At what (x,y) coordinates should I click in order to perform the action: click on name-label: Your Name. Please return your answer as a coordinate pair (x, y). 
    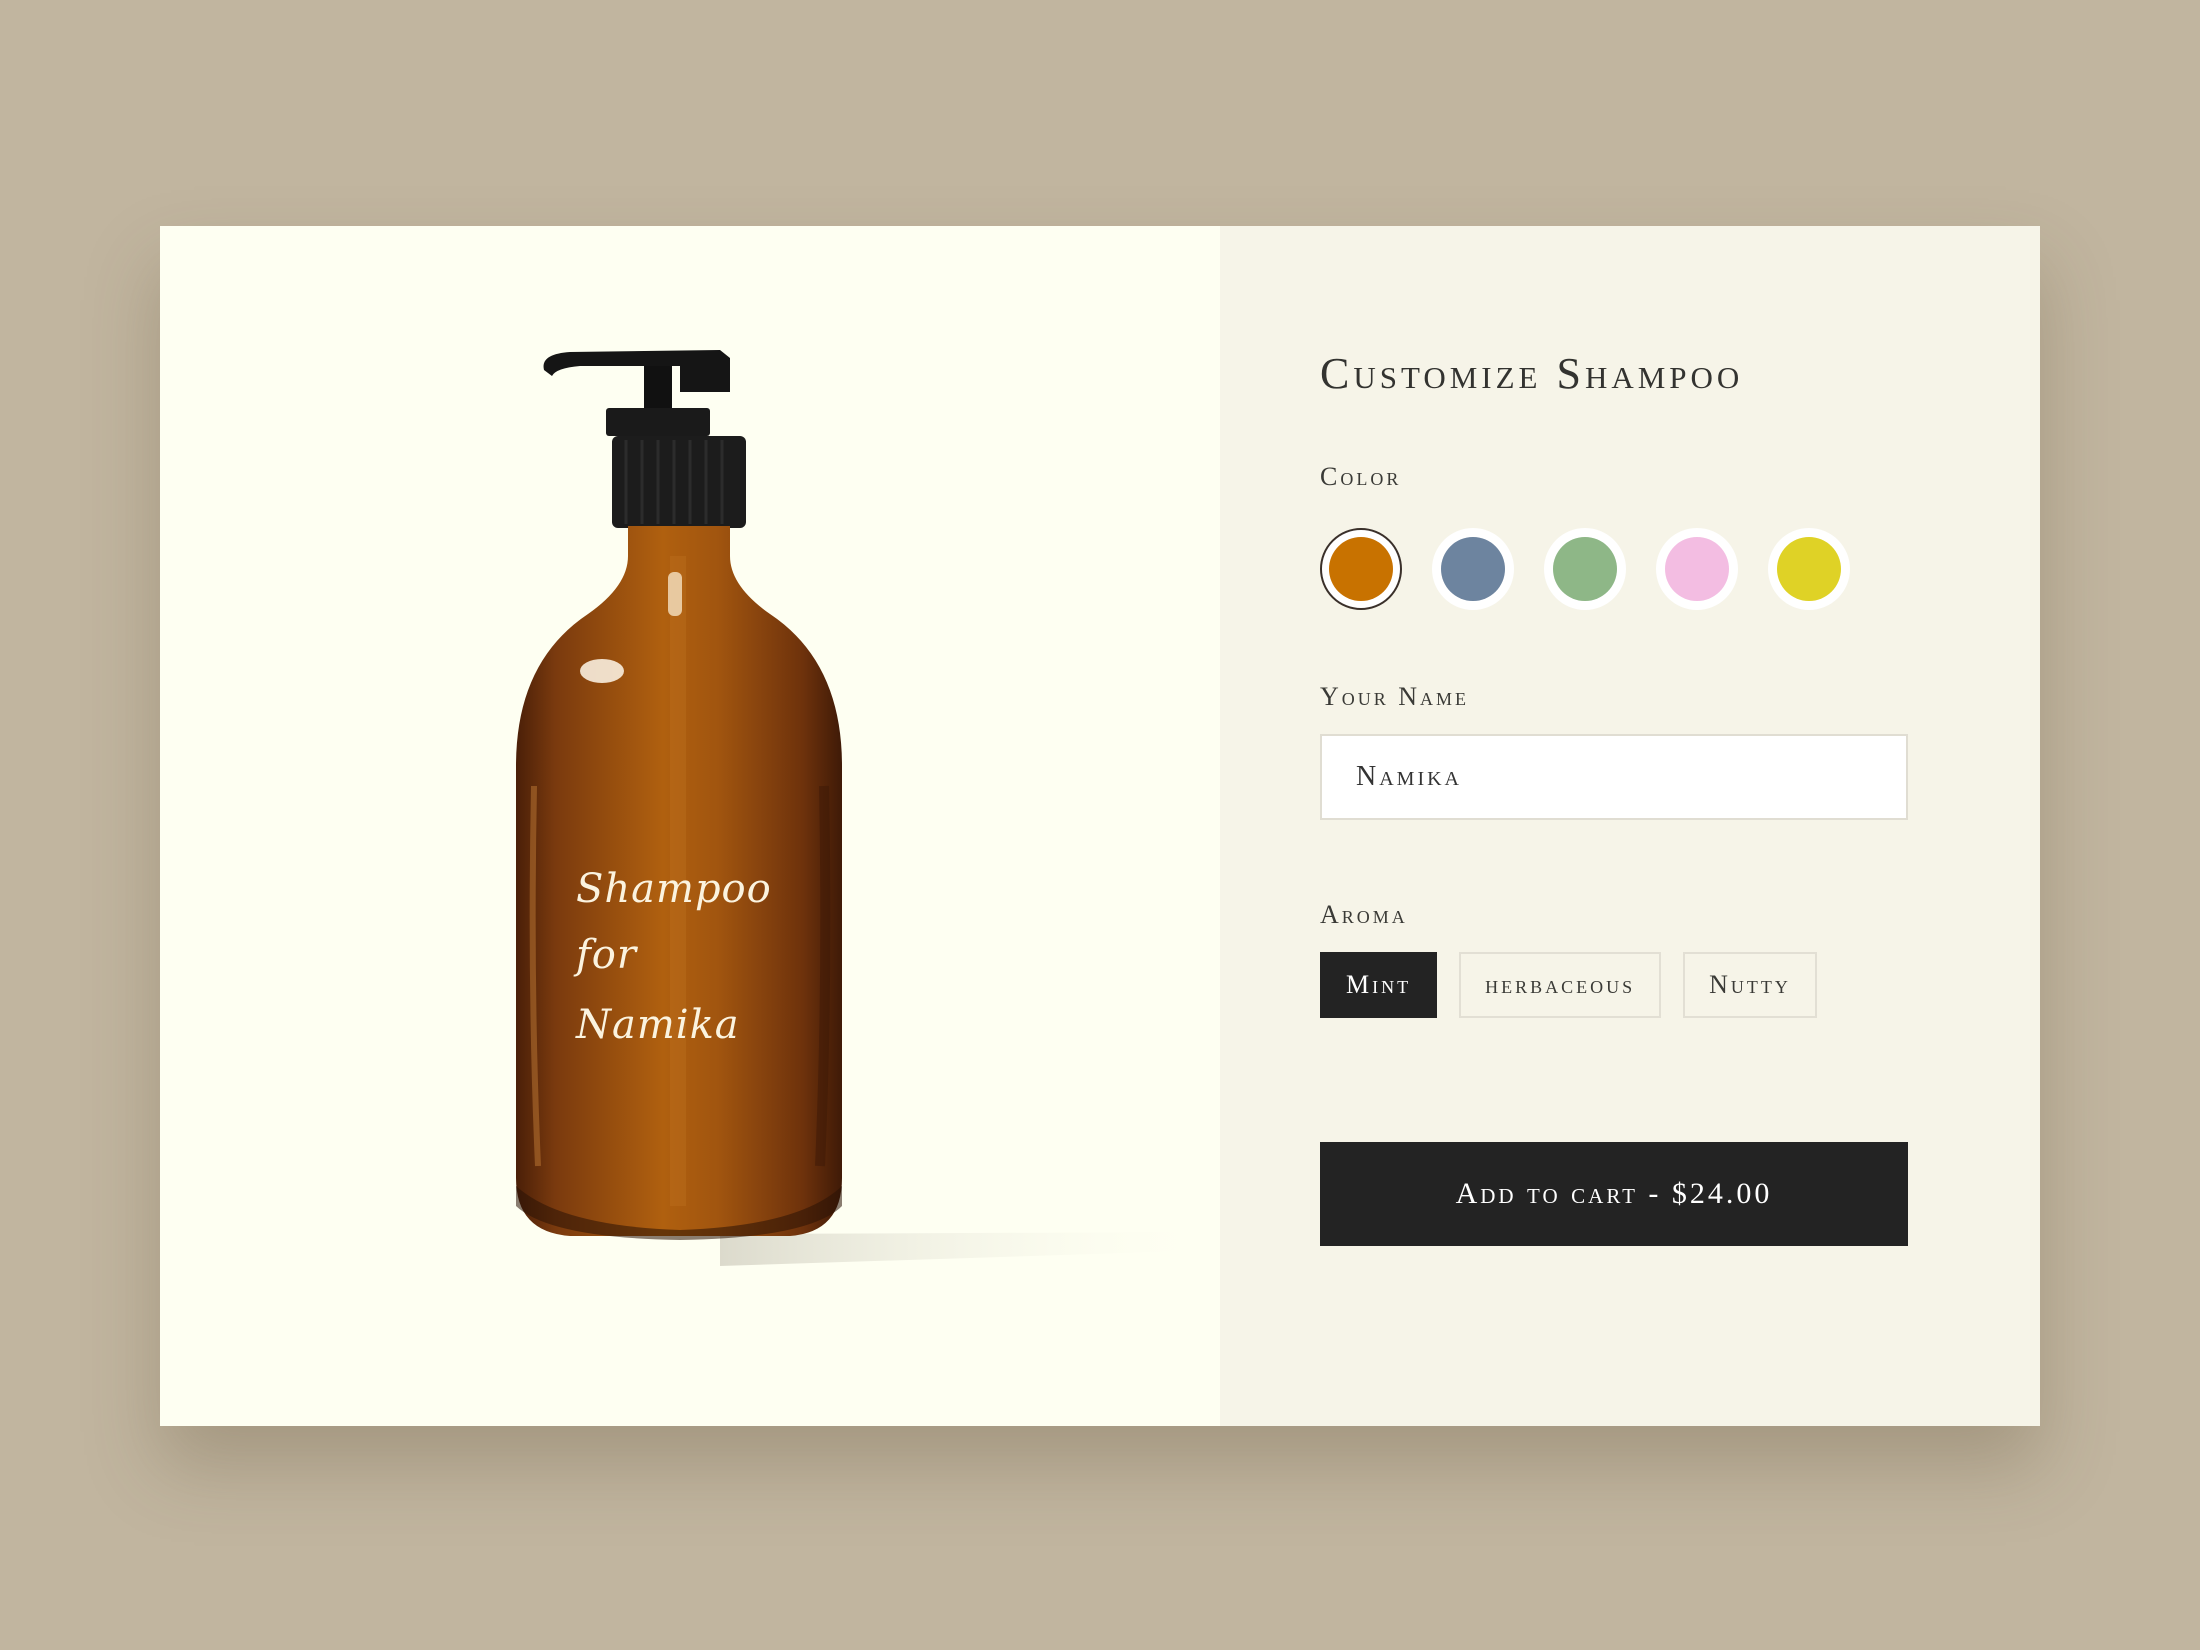
    Looking at the image, I should click on (1395, 696).